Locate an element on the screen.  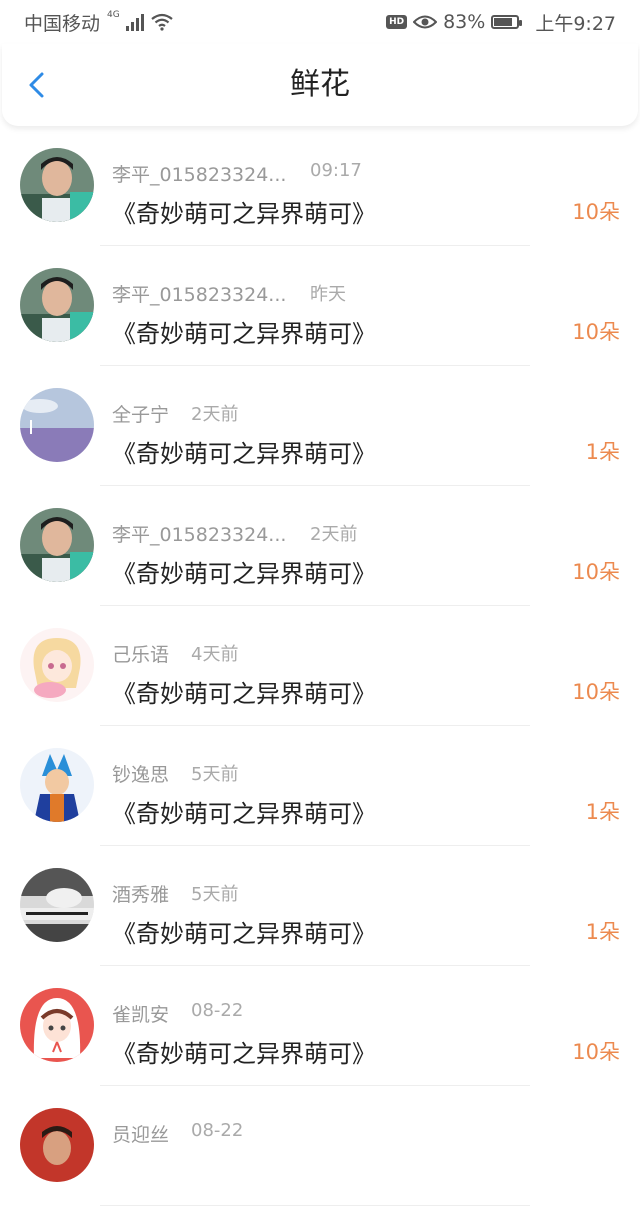
wifi-icon is located at coordinates (162, 22).